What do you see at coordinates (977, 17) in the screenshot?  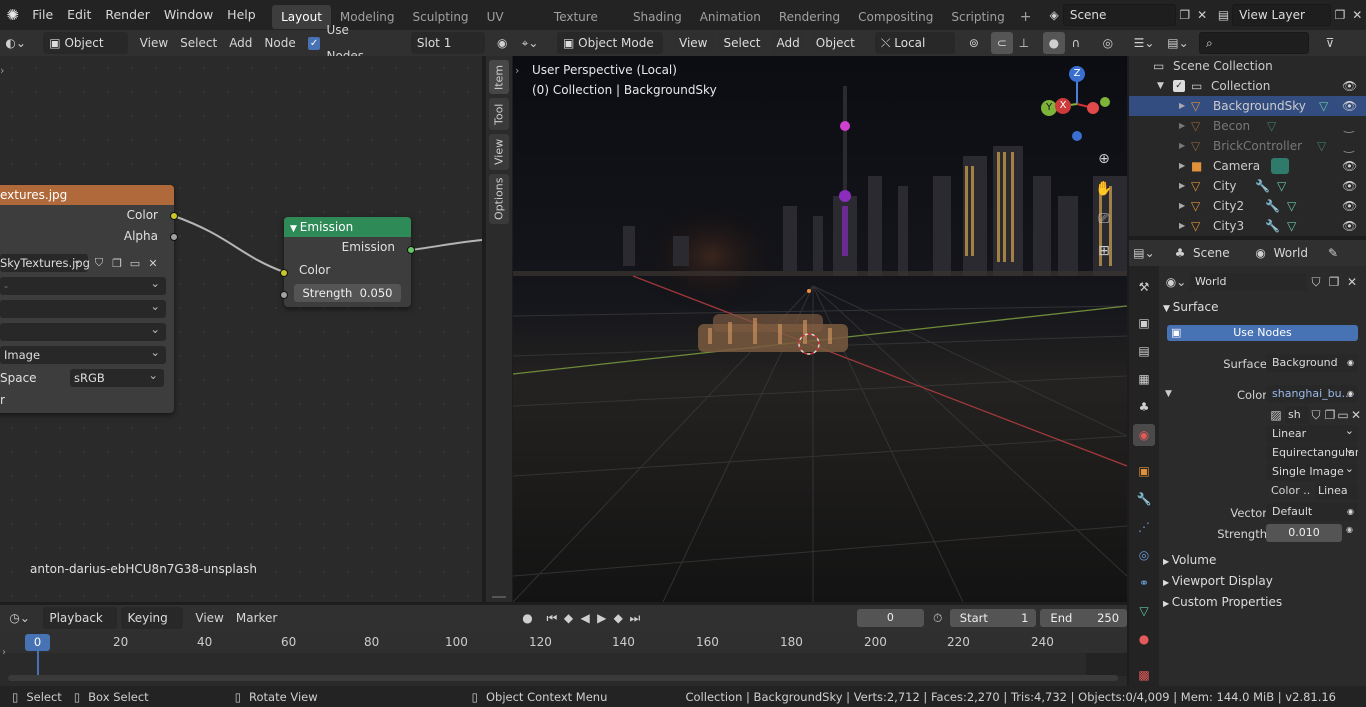 I see `tab-scripting: Scripting` at bounding box center [977, 17].